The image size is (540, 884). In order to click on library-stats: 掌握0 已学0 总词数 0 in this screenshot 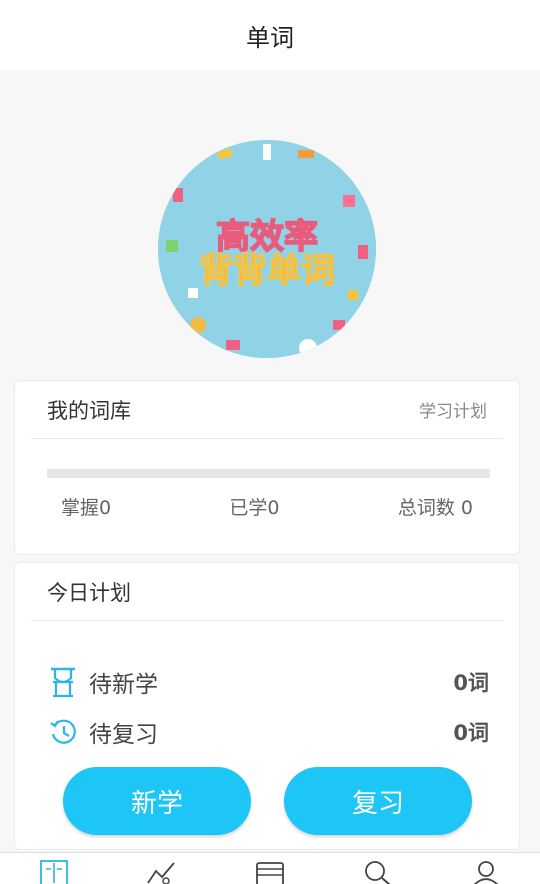, I will do `click(267, 506)`.